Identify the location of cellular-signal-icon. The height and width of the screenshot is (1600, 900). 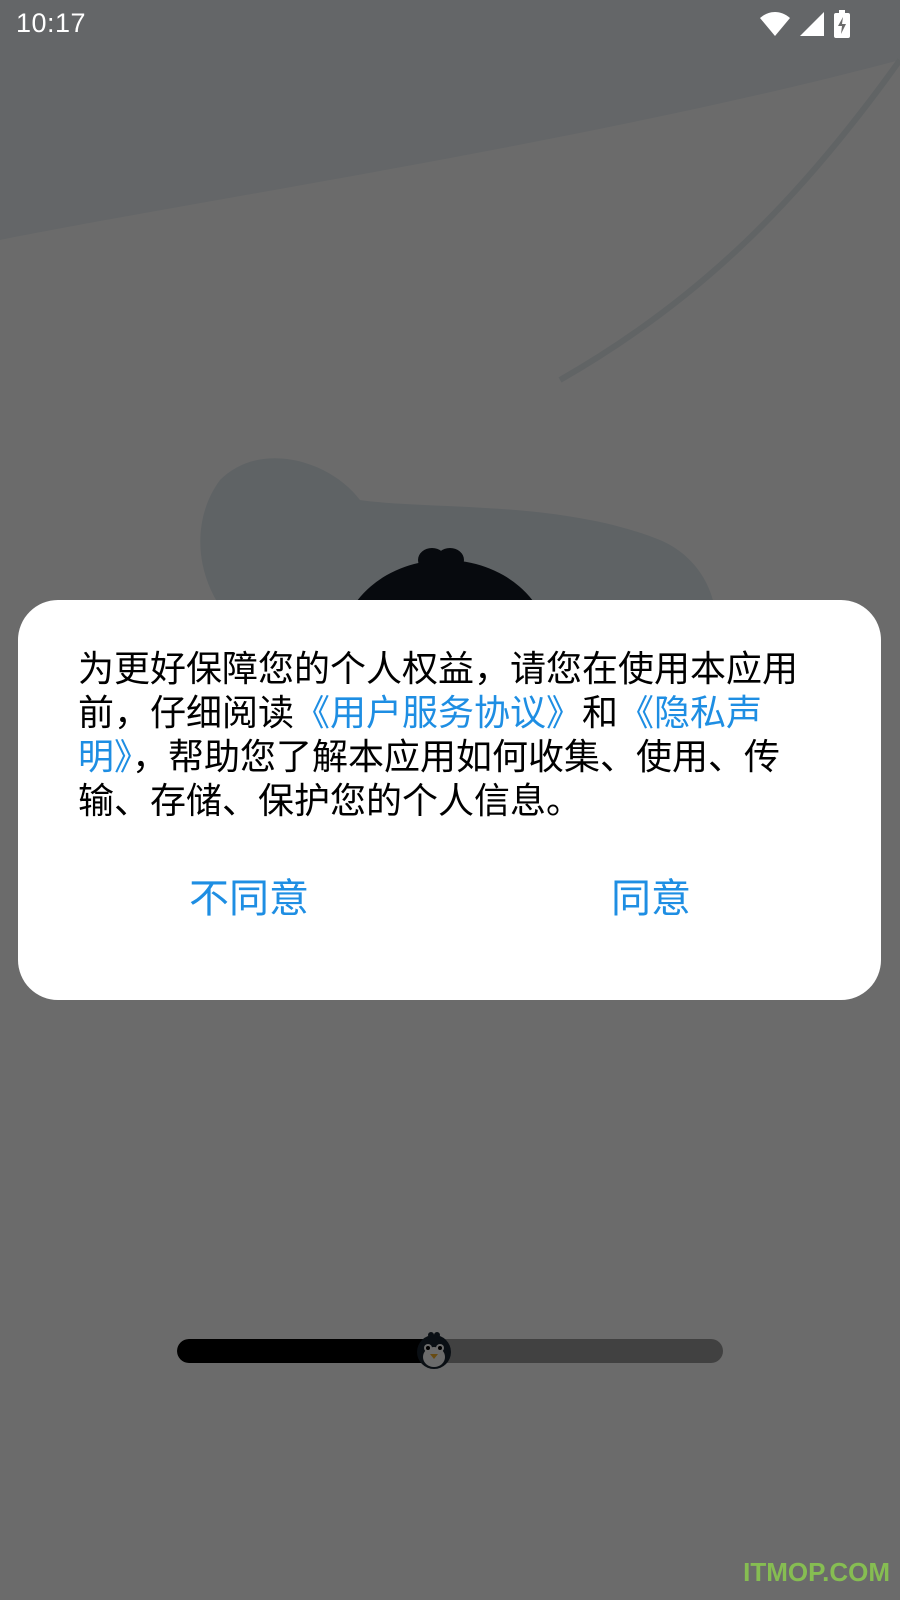
(812, 24).